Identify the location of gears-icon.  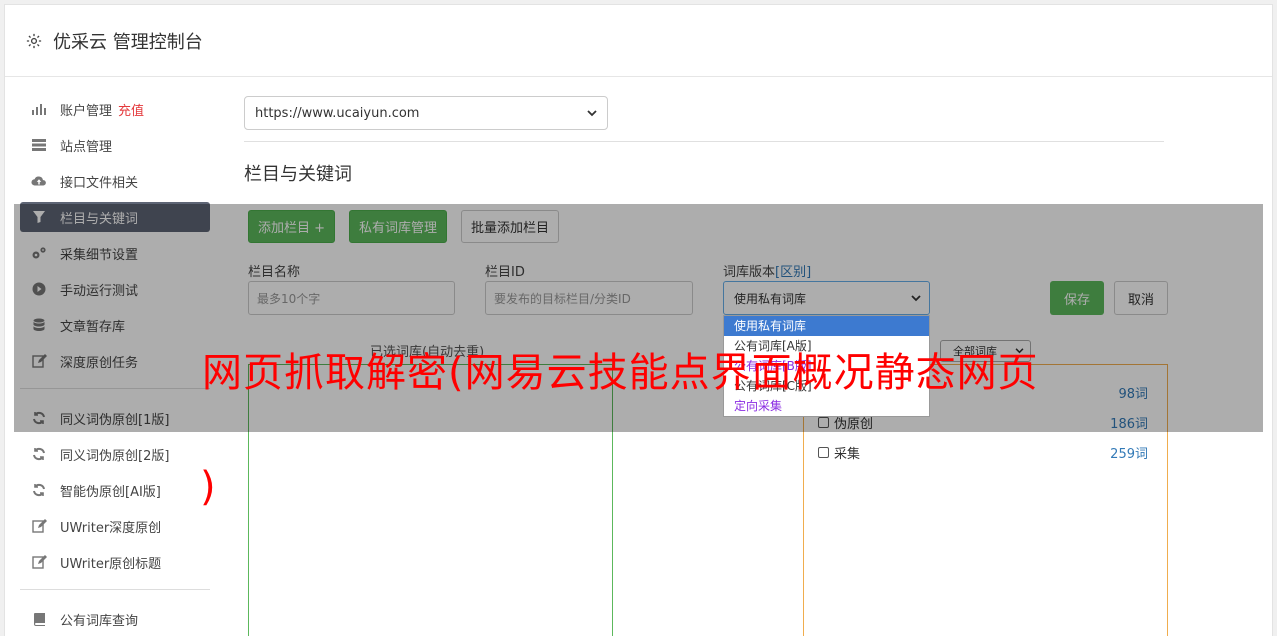
(39, 253).